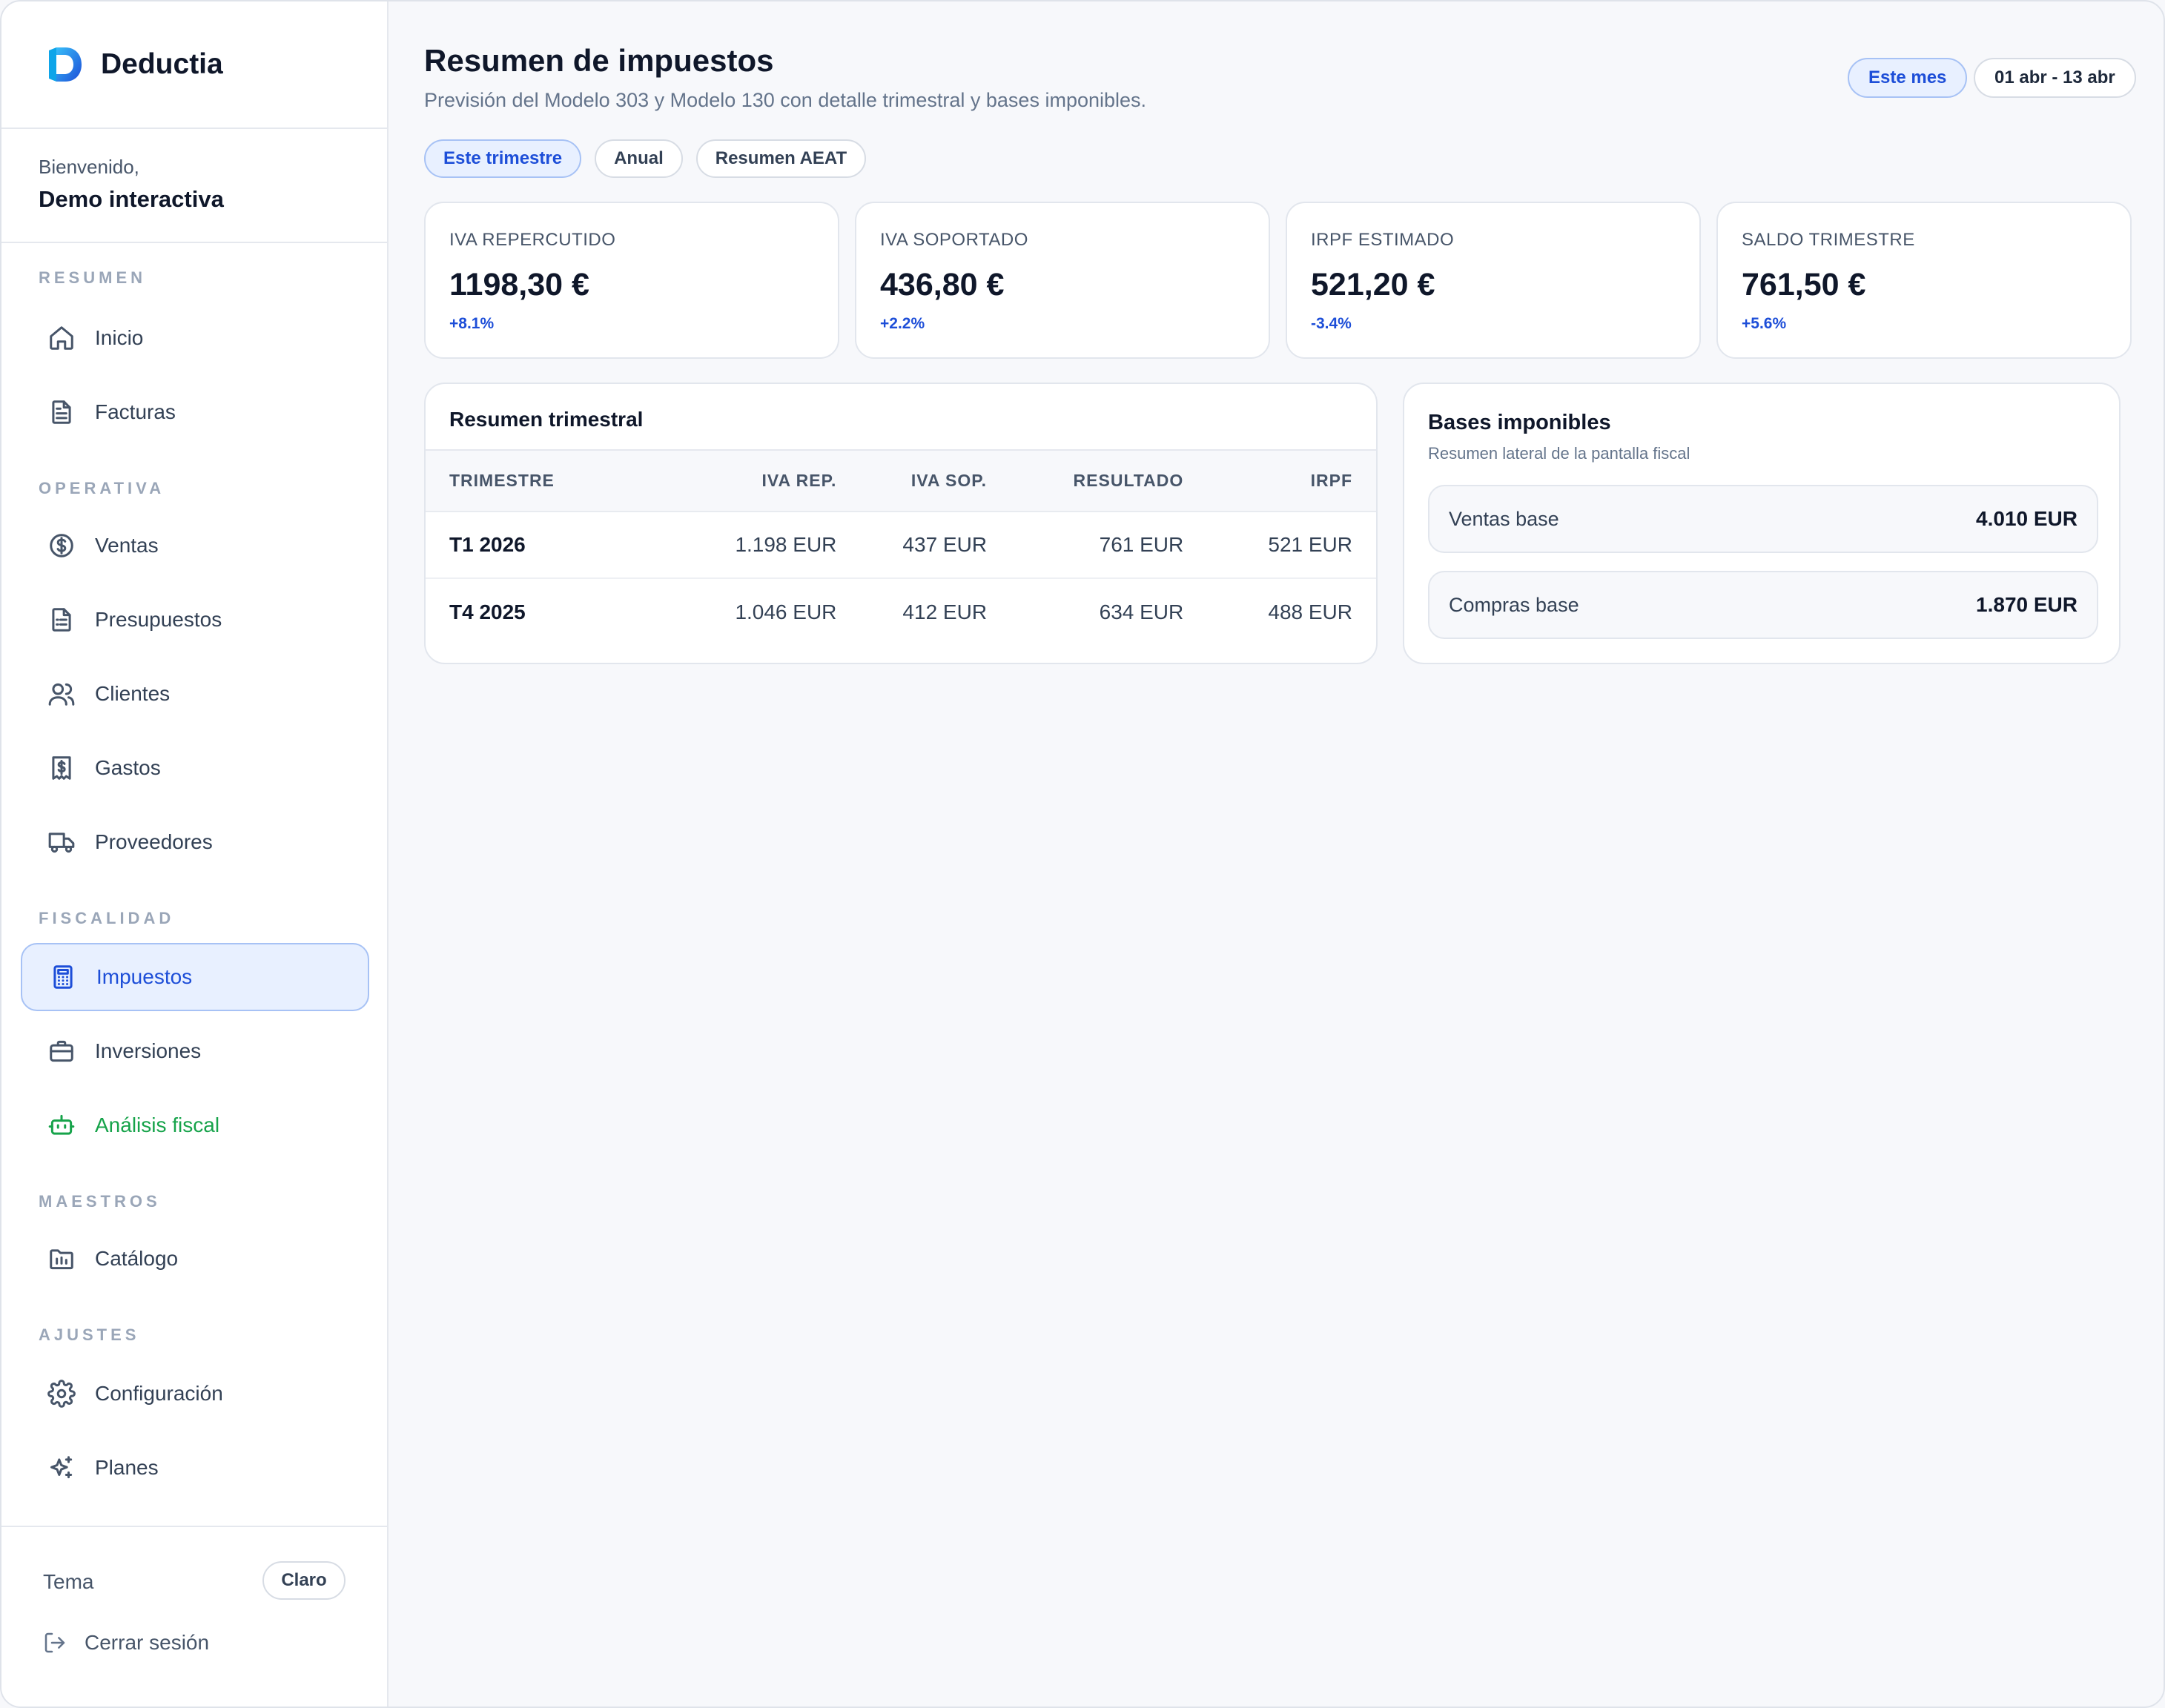 The width and height of the screenshot is (2165, 1708). What do you see at coordinates (195, 620) in the screenshot?
I see `sidebar-item-presupuestos: Presupuestos` at bounding box center [195, 620].